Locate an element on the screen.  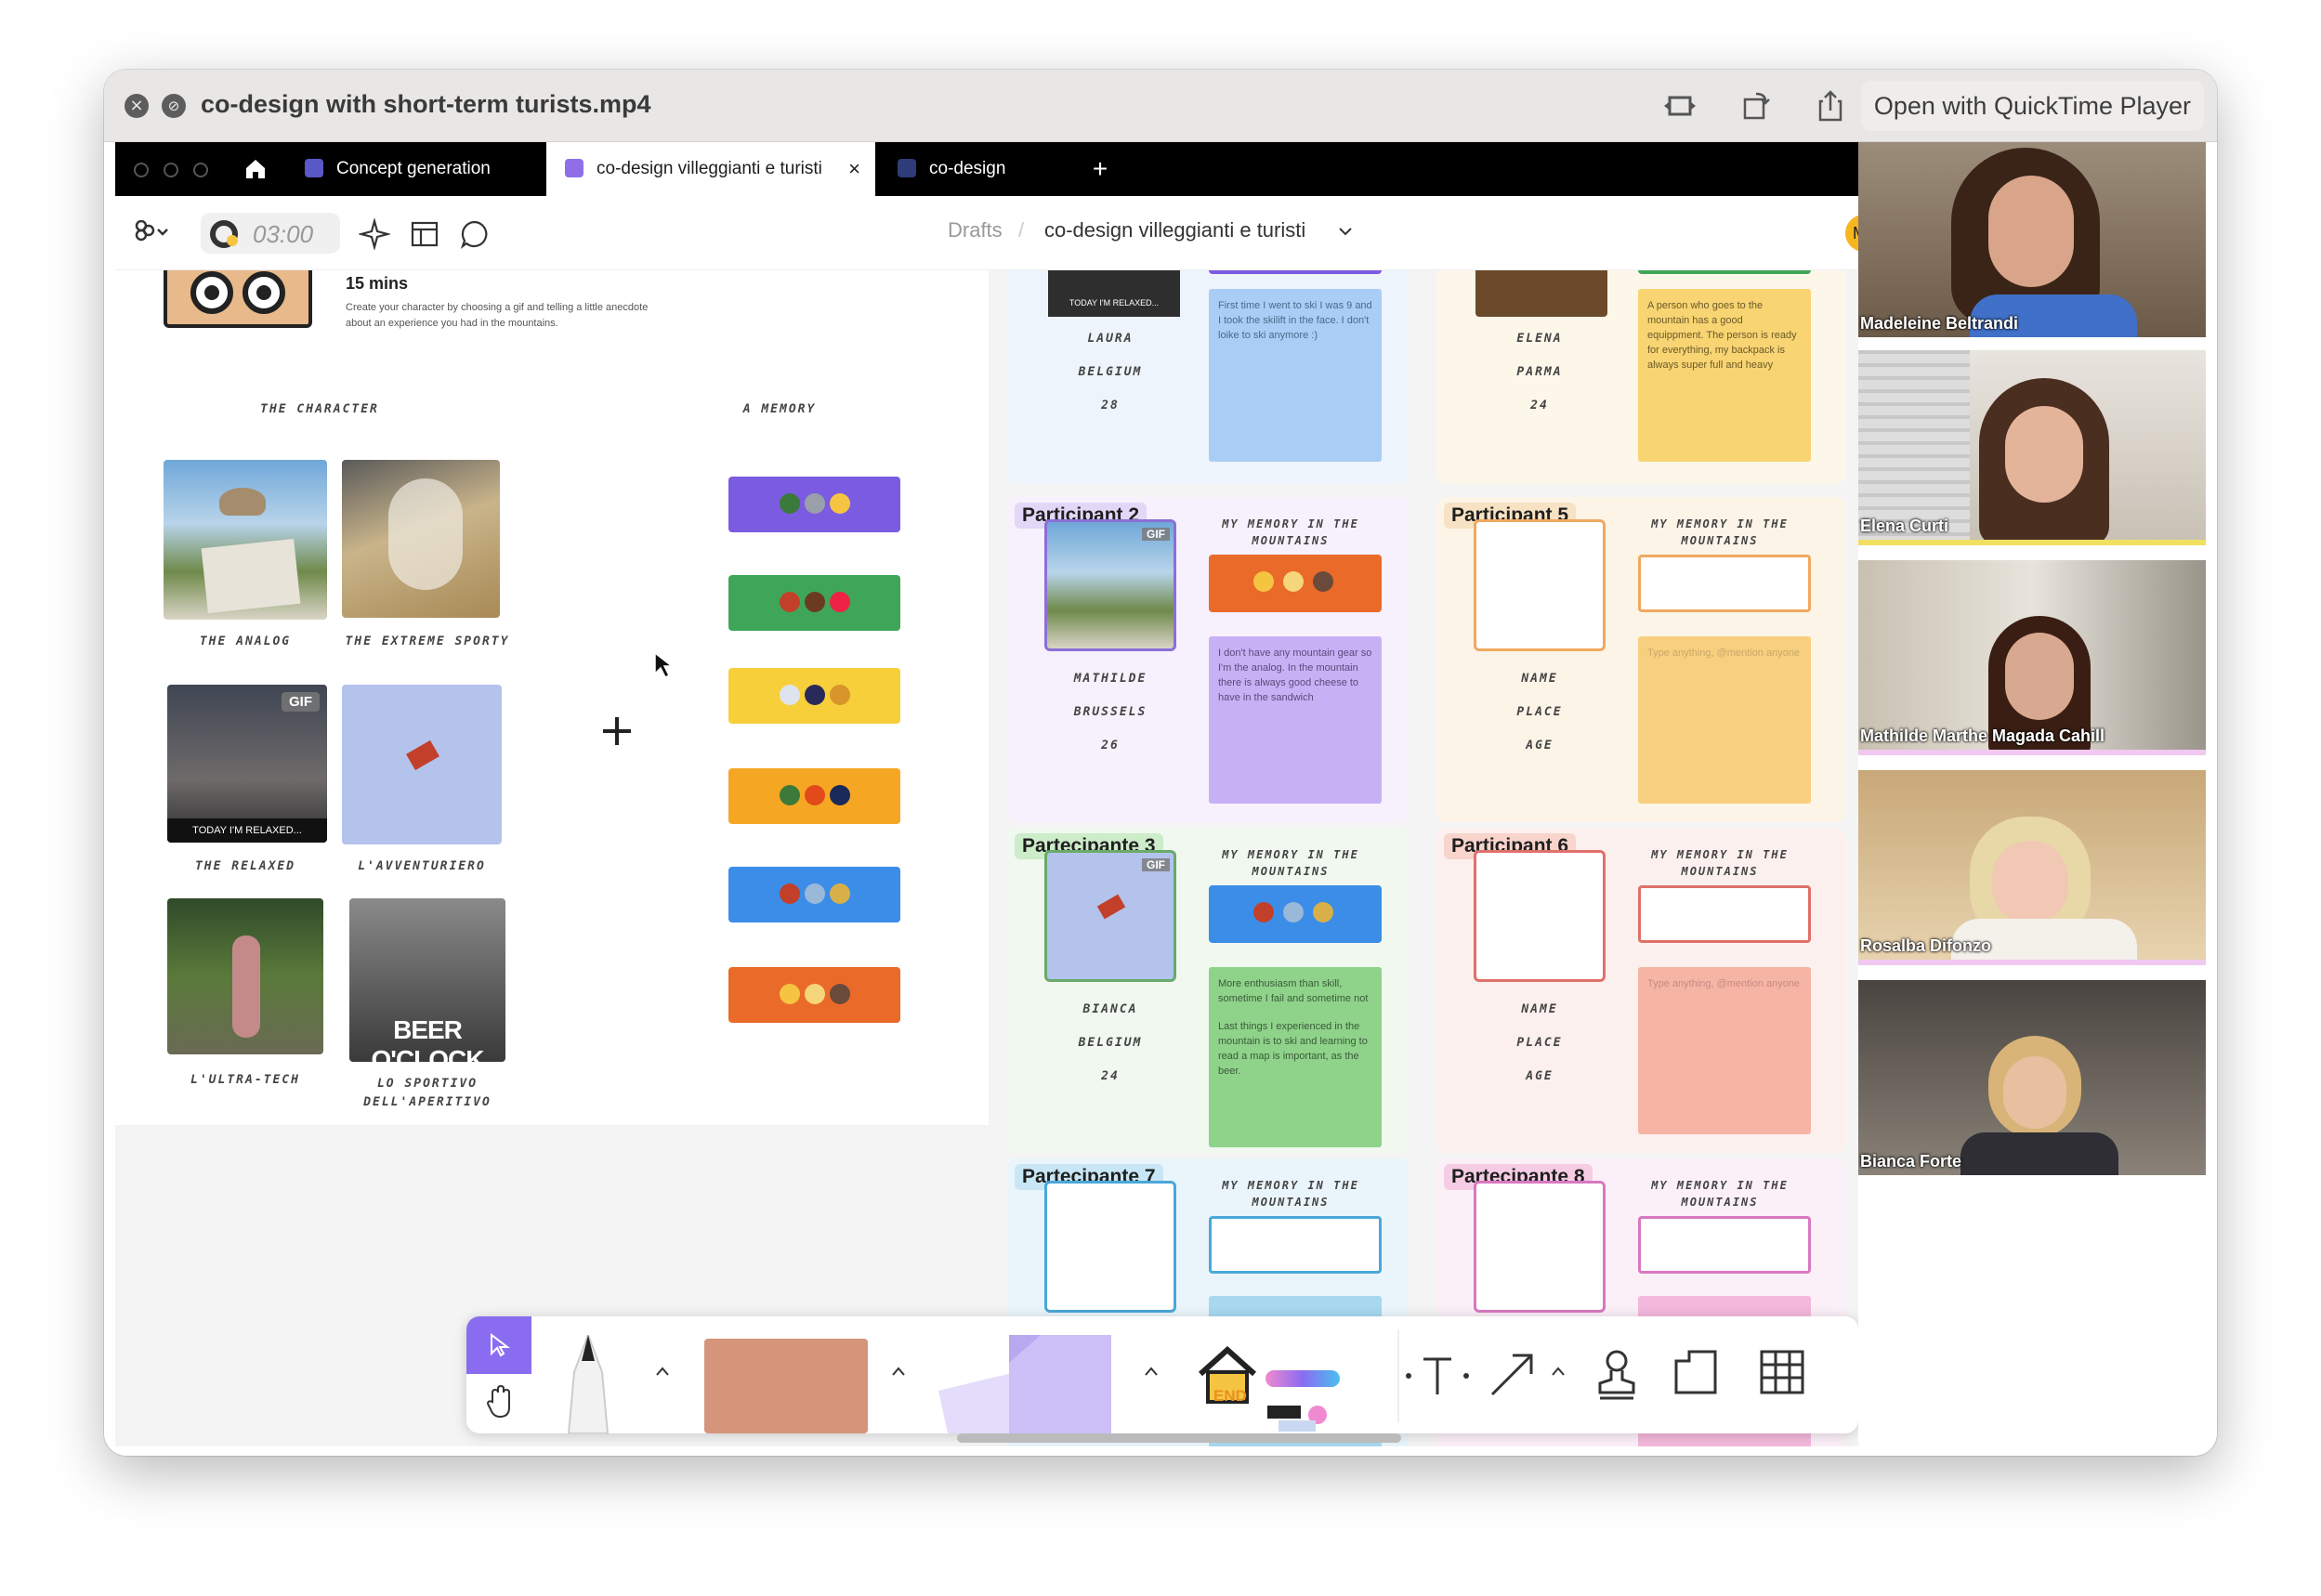
layout-icon is located at coordinates (424, 234).